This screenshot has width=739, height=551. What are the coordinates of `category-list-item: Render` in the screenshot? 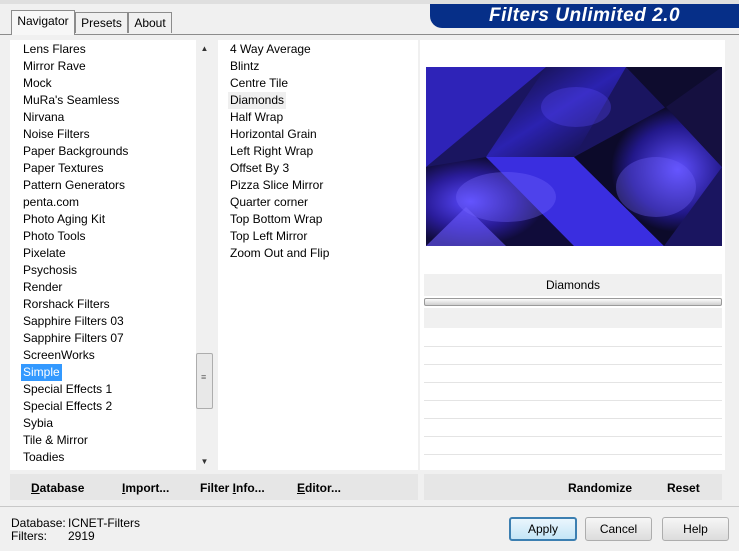 It's located at (42, 287).